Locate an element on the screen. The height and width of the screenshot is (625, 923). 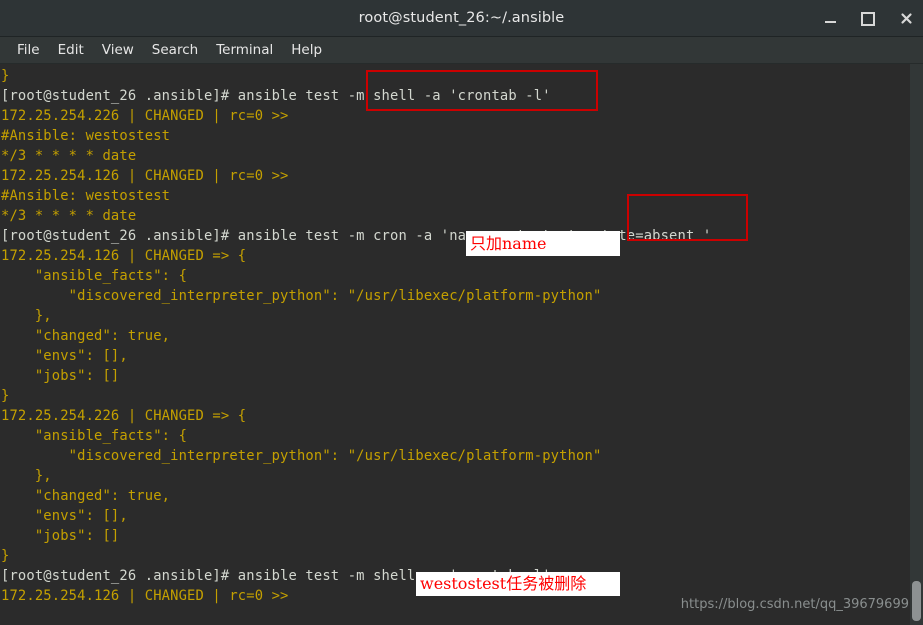
menu-item-terminal: Terminal is located at coordinates (244, 50).